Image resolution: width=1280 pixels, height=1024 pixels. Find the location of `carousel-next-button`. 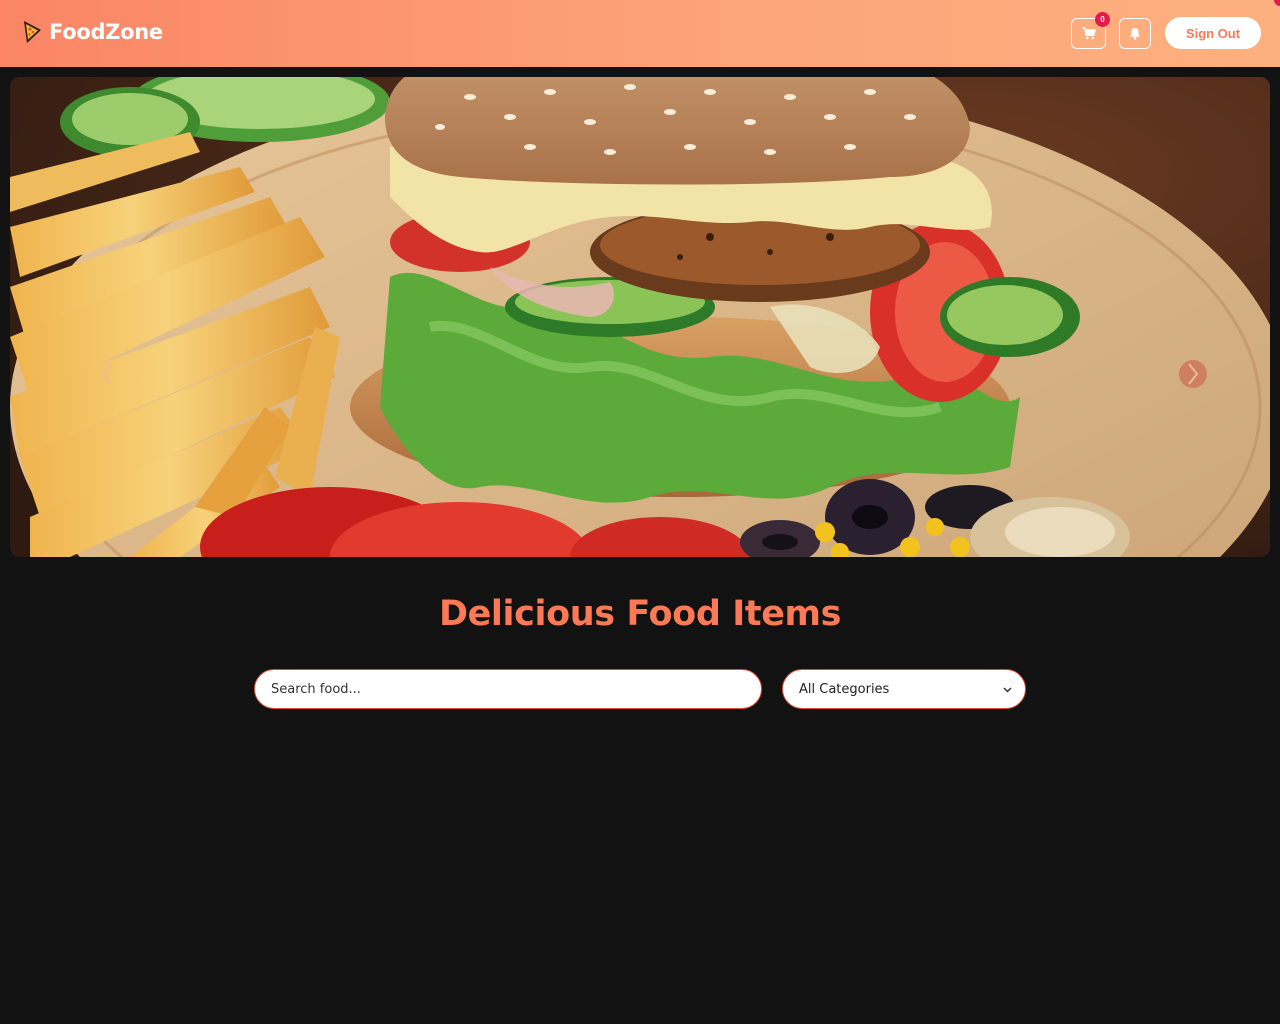

carousel-next-button is located at coordinates (1193, 374).